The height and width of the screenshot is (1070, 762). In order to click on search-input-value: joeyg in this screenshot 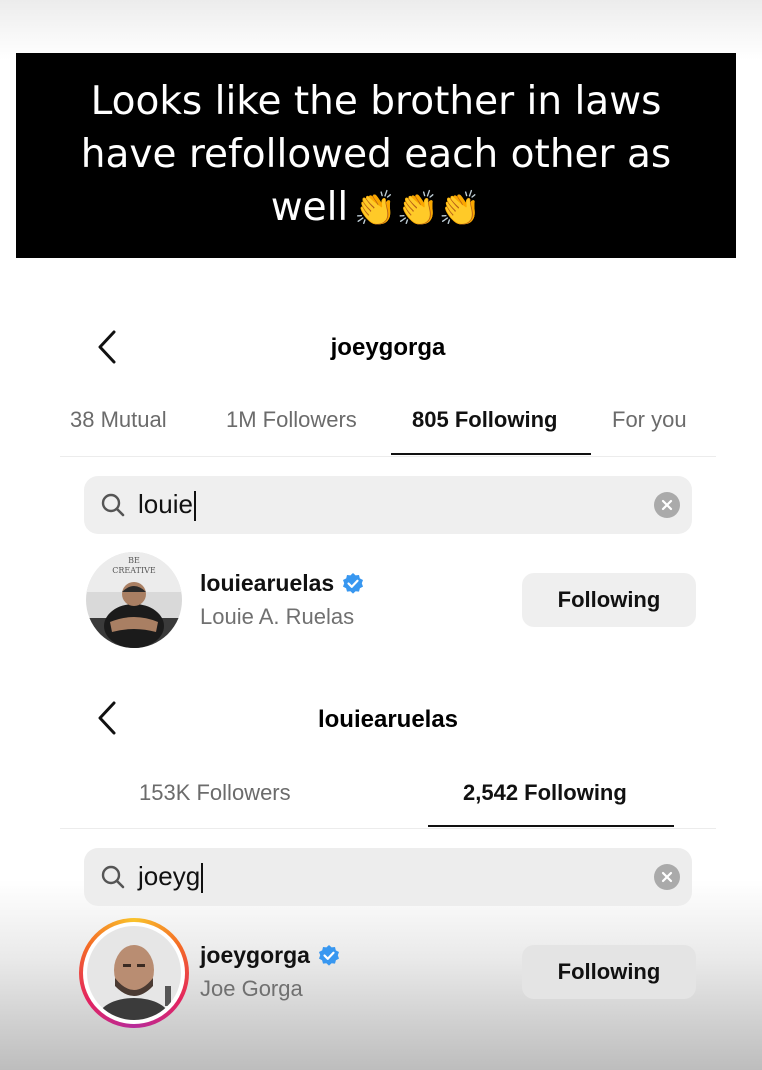, I will do `click(169, 875)`.